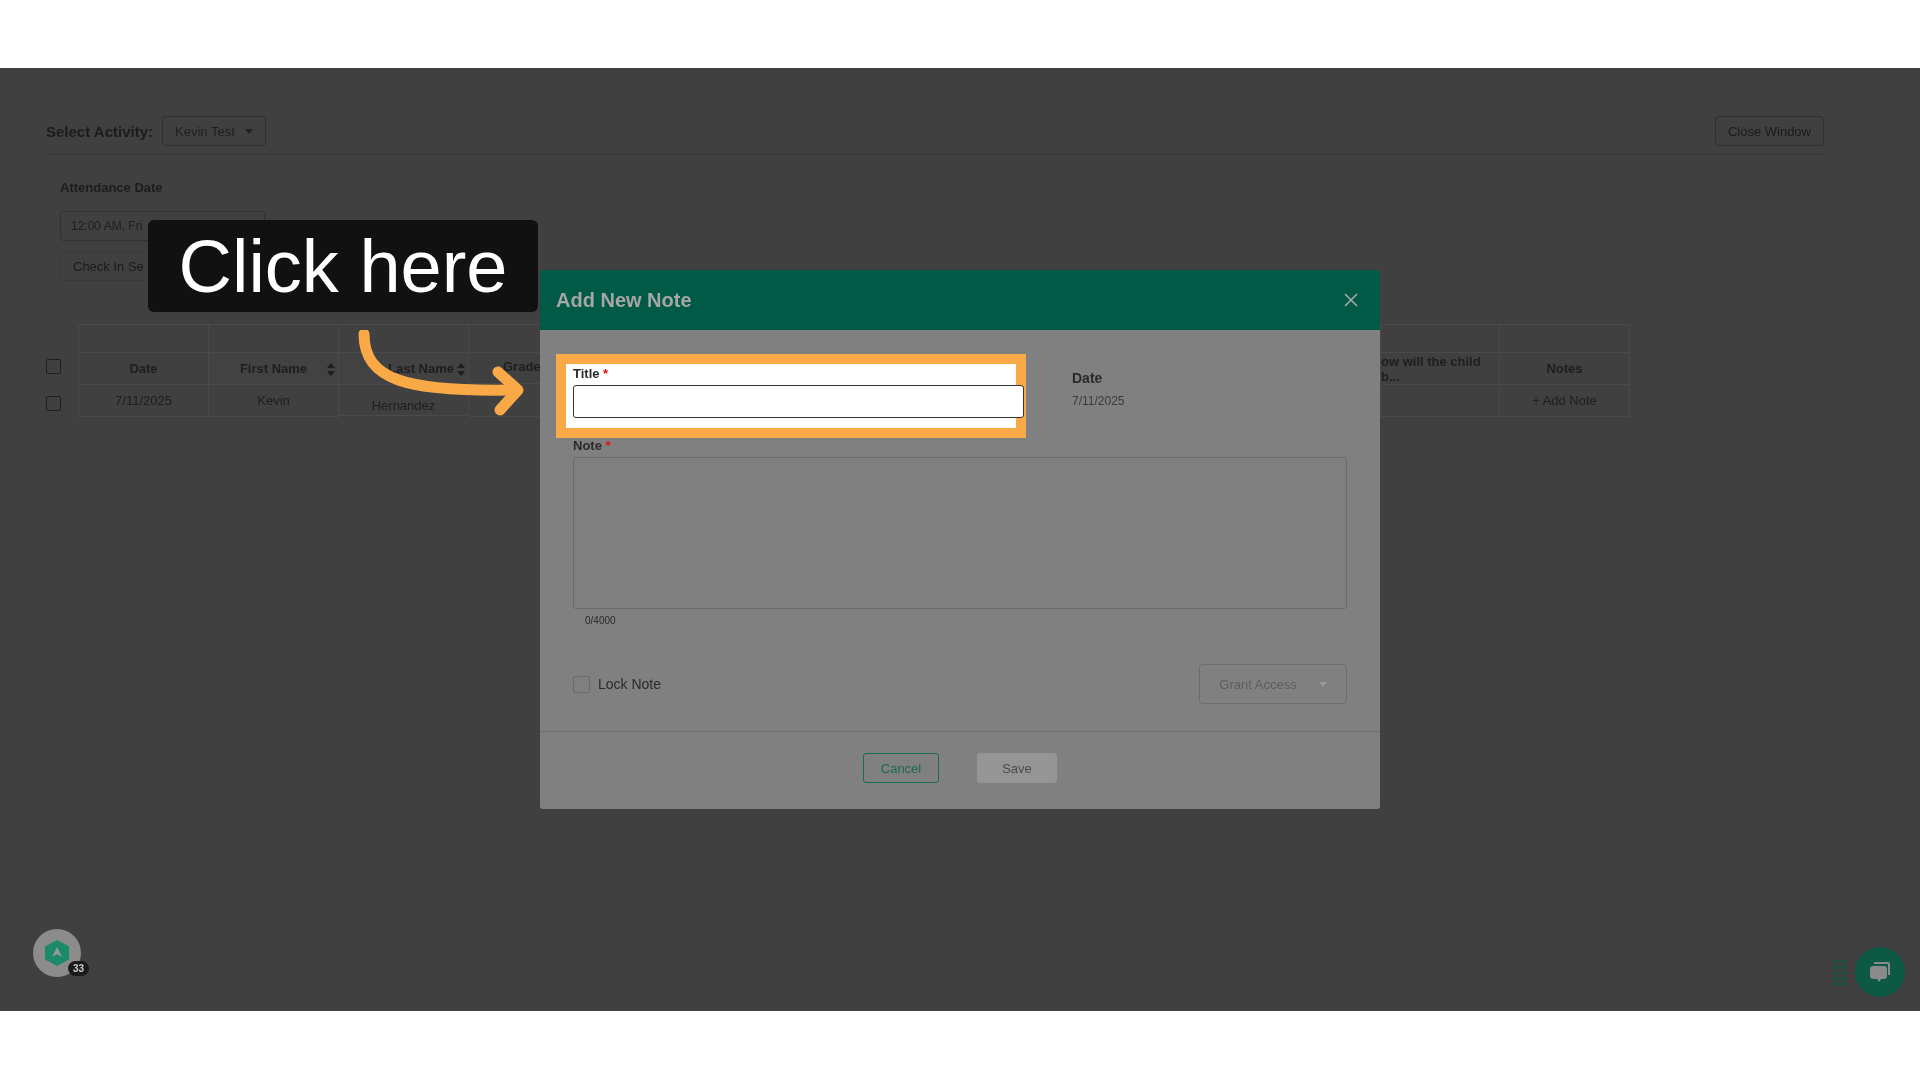  Describe the element at coordinates (601, 620) in the screenshot. I see `character-counter: 0/4000` at that location.